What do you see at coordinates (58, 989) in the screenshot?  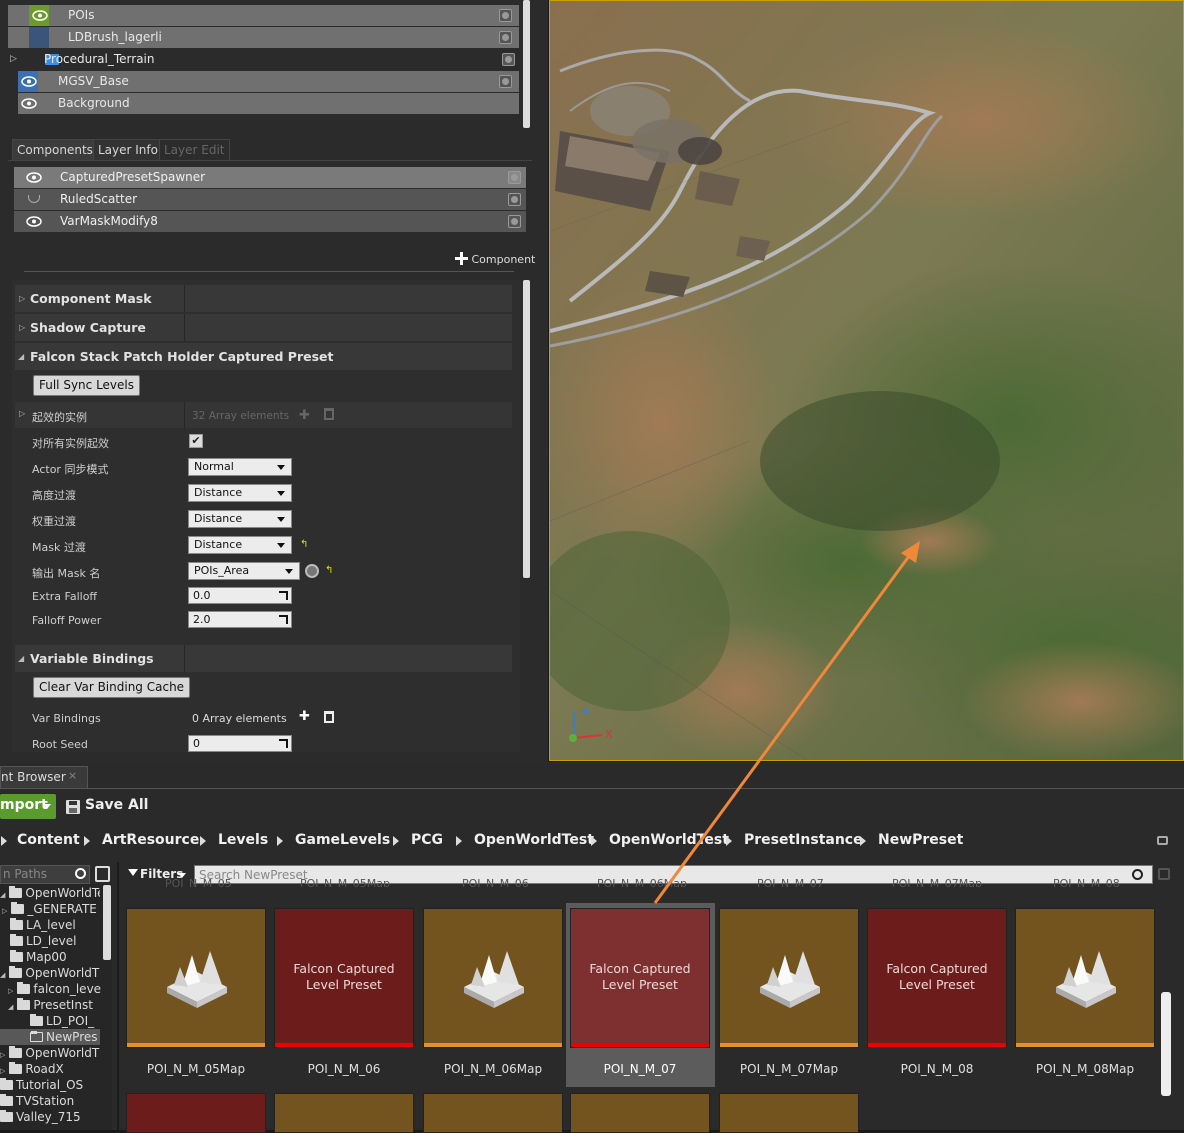 I see `tree-item: ▷ falcon_leve` at bounding box center [58, 989].